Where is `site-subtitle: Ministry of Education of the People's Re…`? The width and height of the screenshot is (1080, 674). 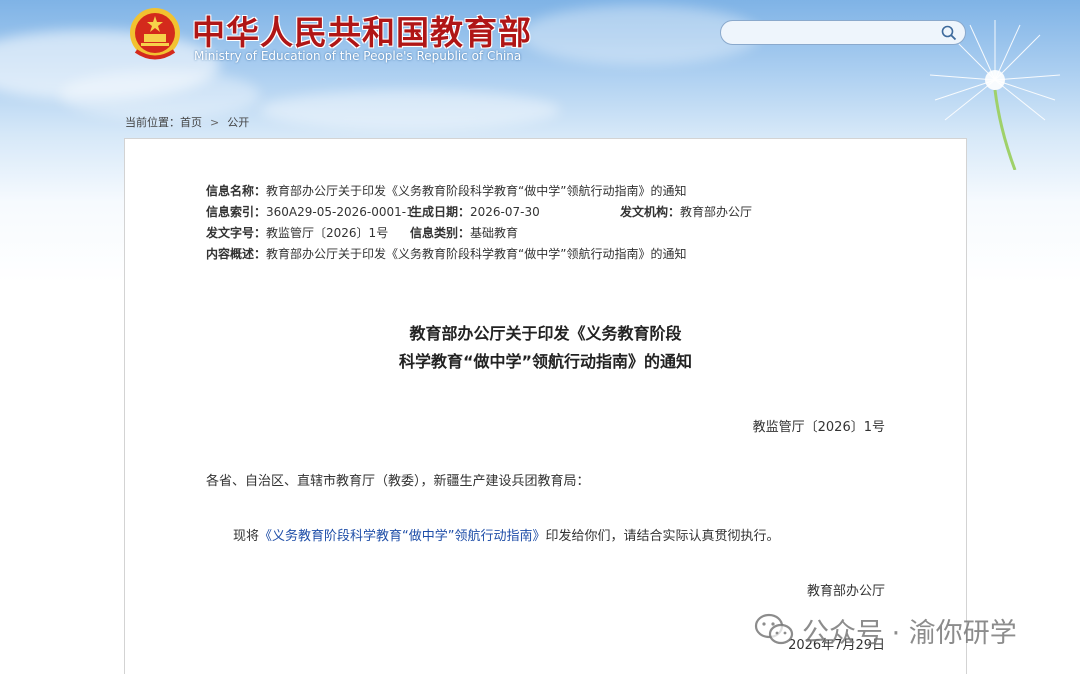
site-subtitle: Ministry of Education of the People's Re… is located at coordinates (358, 56).